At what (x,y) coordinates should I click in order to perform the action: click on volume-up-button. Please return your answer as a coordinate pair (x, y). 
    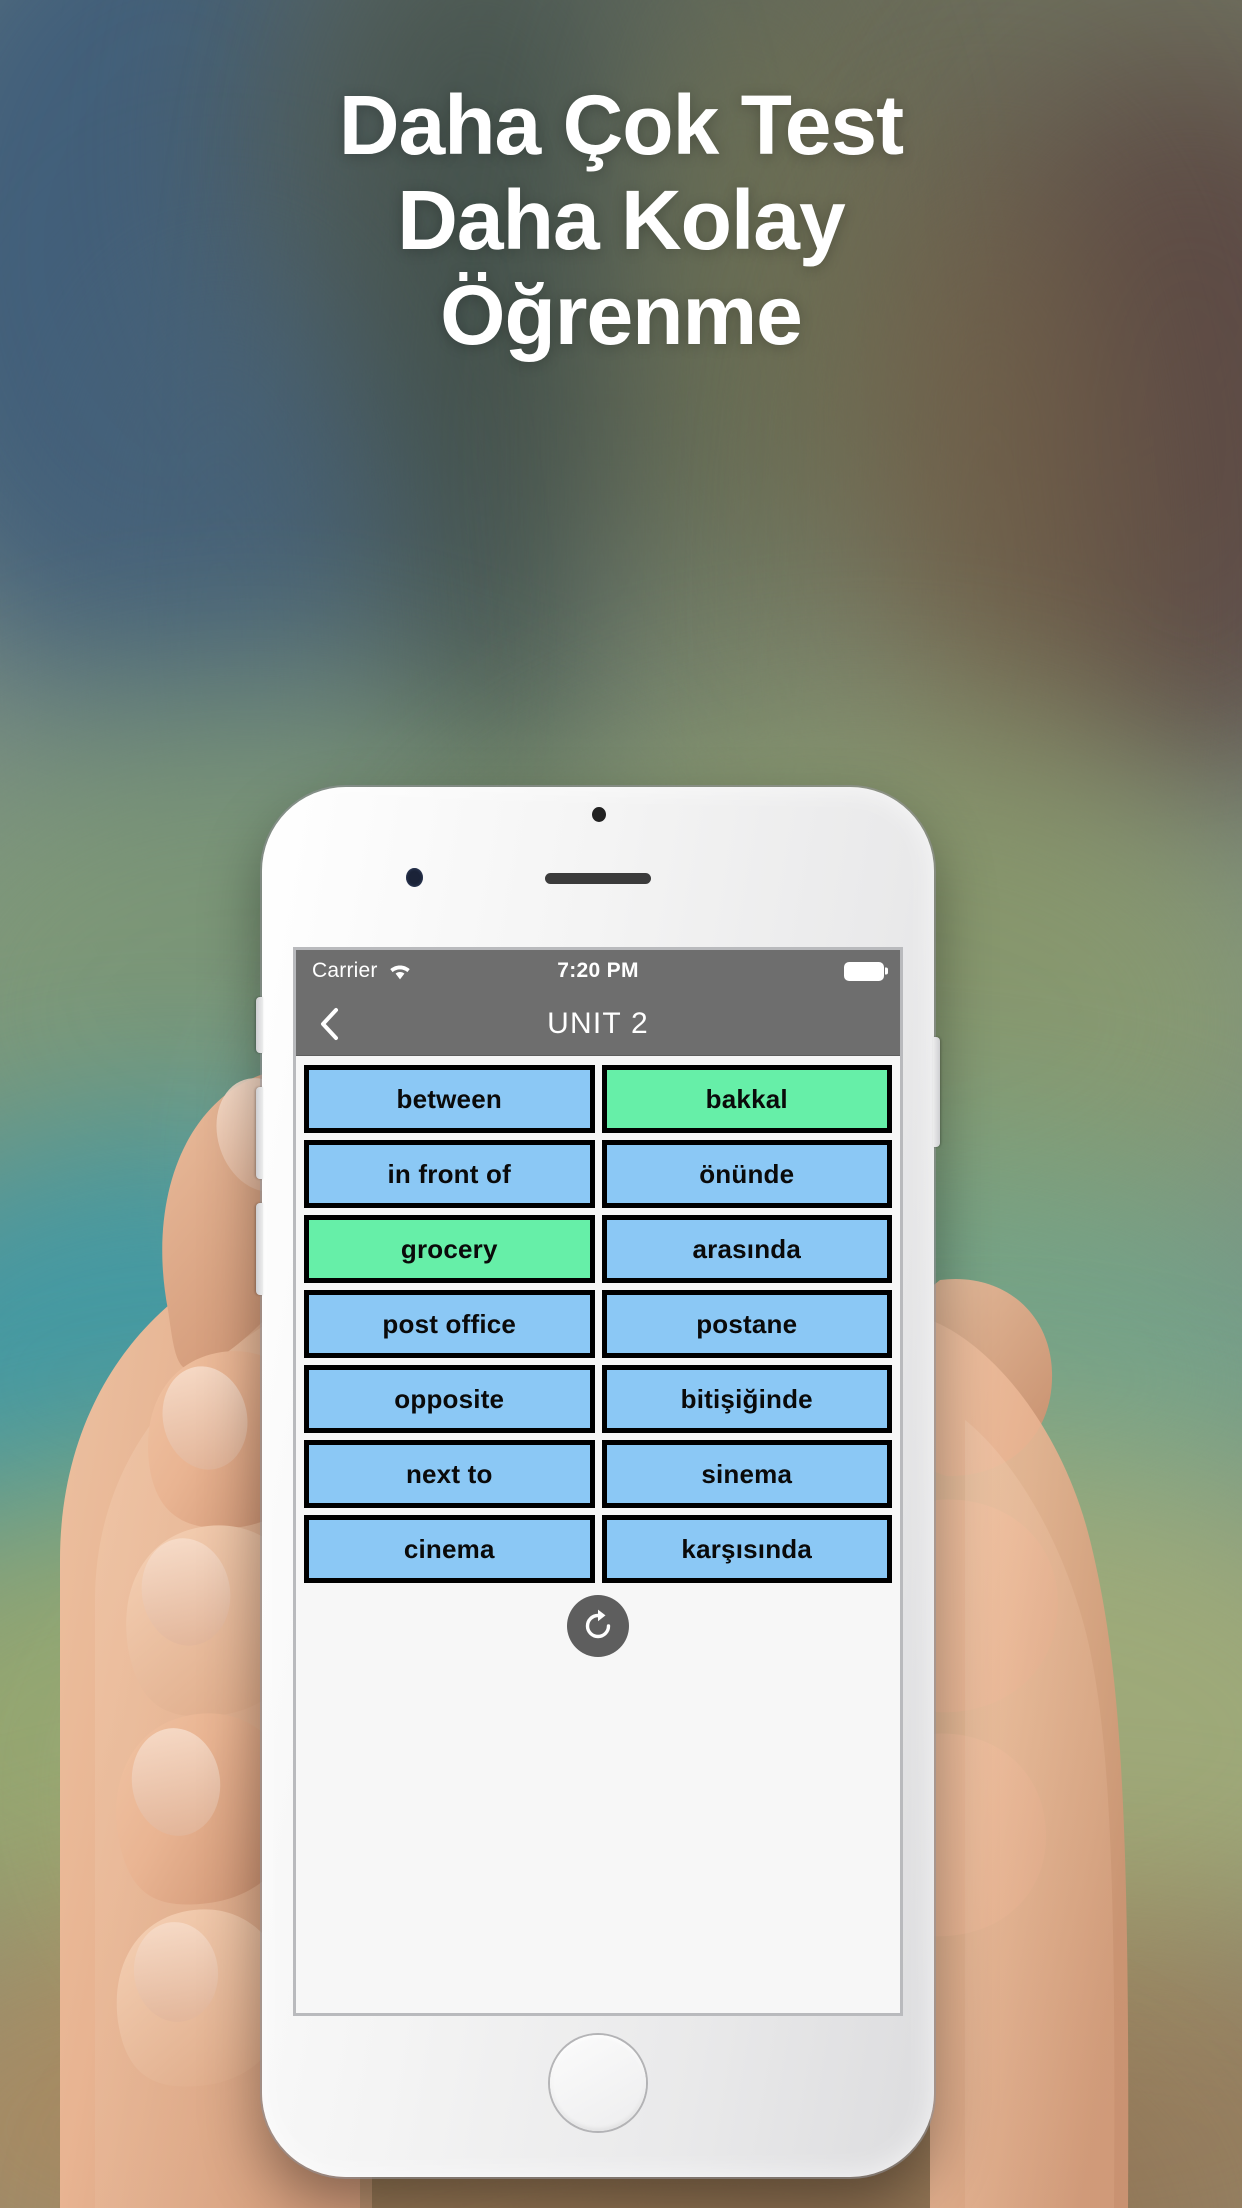
    Looking at the image, I should click on (259, 1133).